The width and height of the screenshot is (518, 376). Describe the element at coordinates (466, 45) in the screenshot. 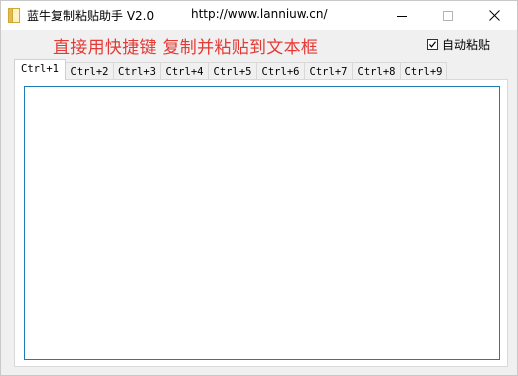

I see `auto-paste-label: 自动粘贴` at that location.